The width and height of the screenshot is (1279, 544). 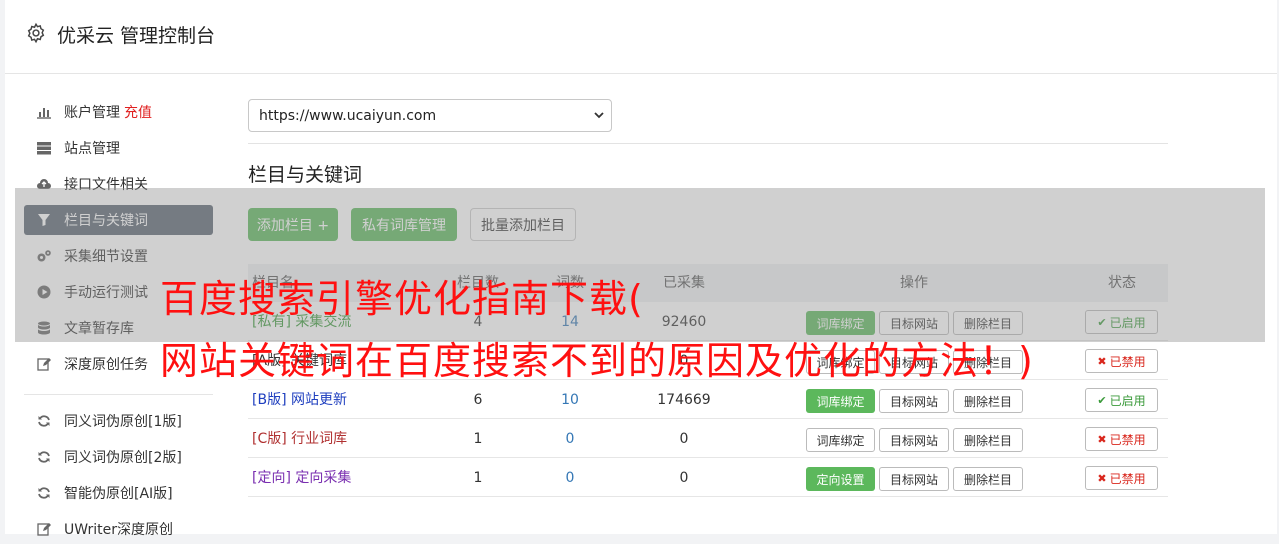 What do you see at coordinates (118, 394) in the screenshot?
I see `sidebar-divider` at bounding box center [118, 394].